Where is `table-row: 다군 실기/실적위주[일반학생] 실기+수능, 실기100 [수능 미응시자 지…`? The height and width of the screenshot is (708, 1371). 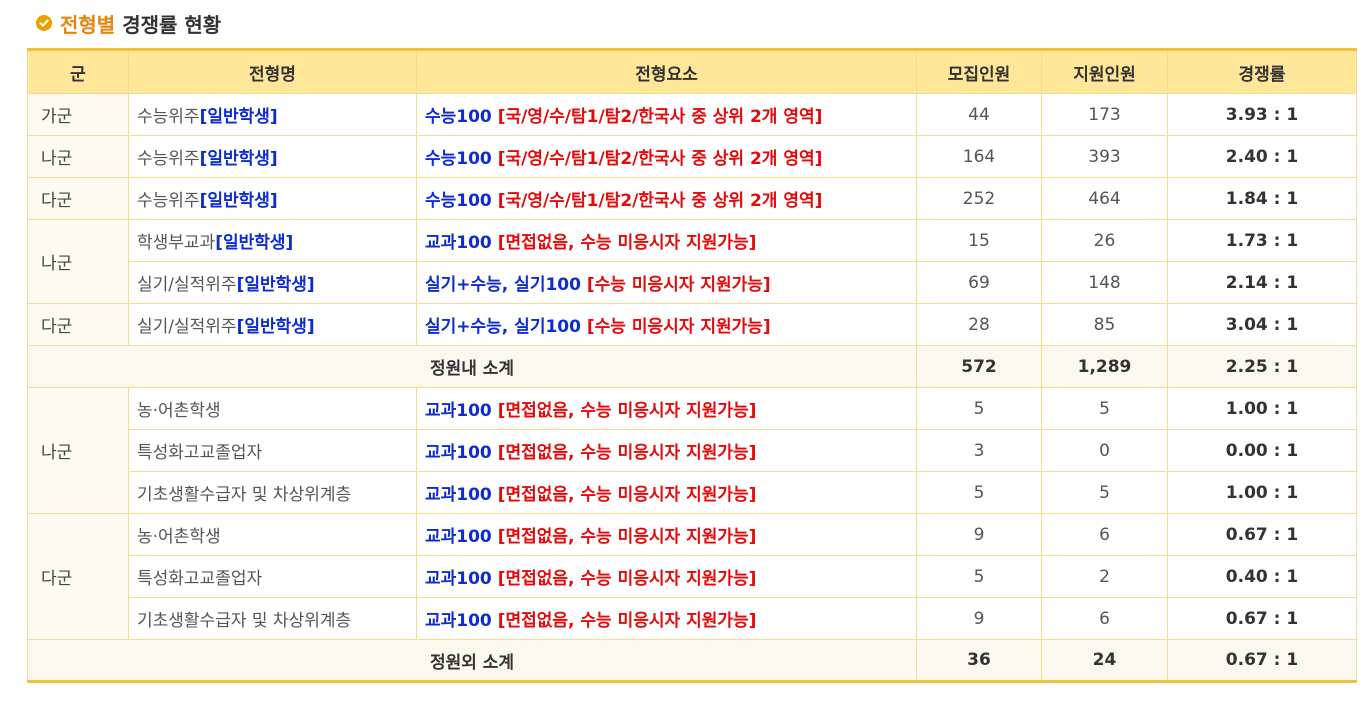
table-row: 다군 실기/실적위주[일반학생] 실기+수능, 실기100 [수능 미응시자 지… is located at coordinates (692, 324).